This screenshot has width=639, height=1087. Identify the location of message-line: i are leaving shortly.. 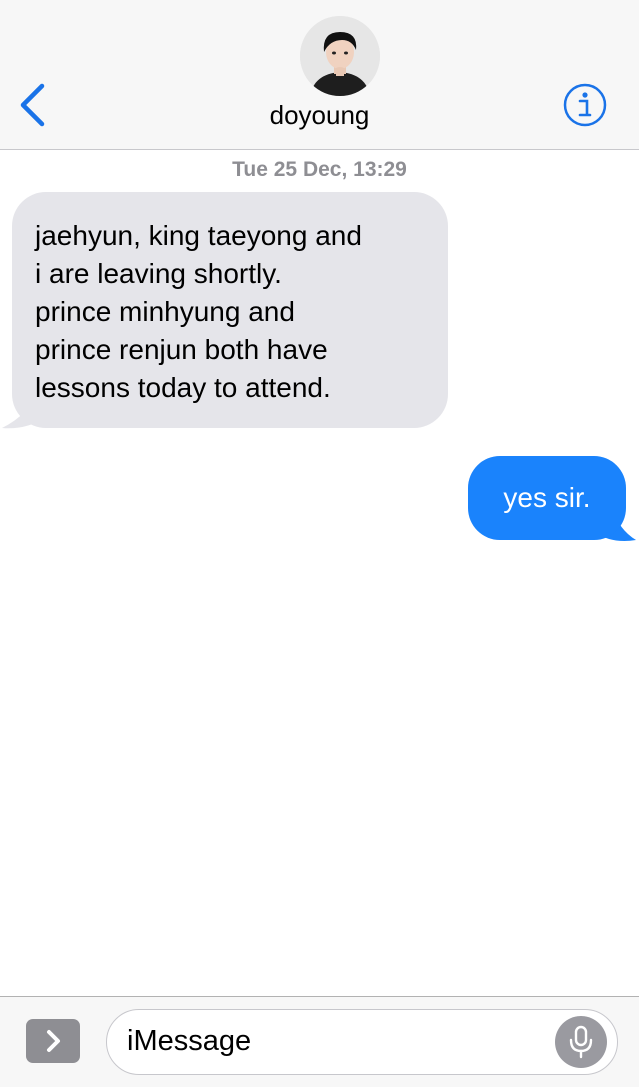
(158, 273).